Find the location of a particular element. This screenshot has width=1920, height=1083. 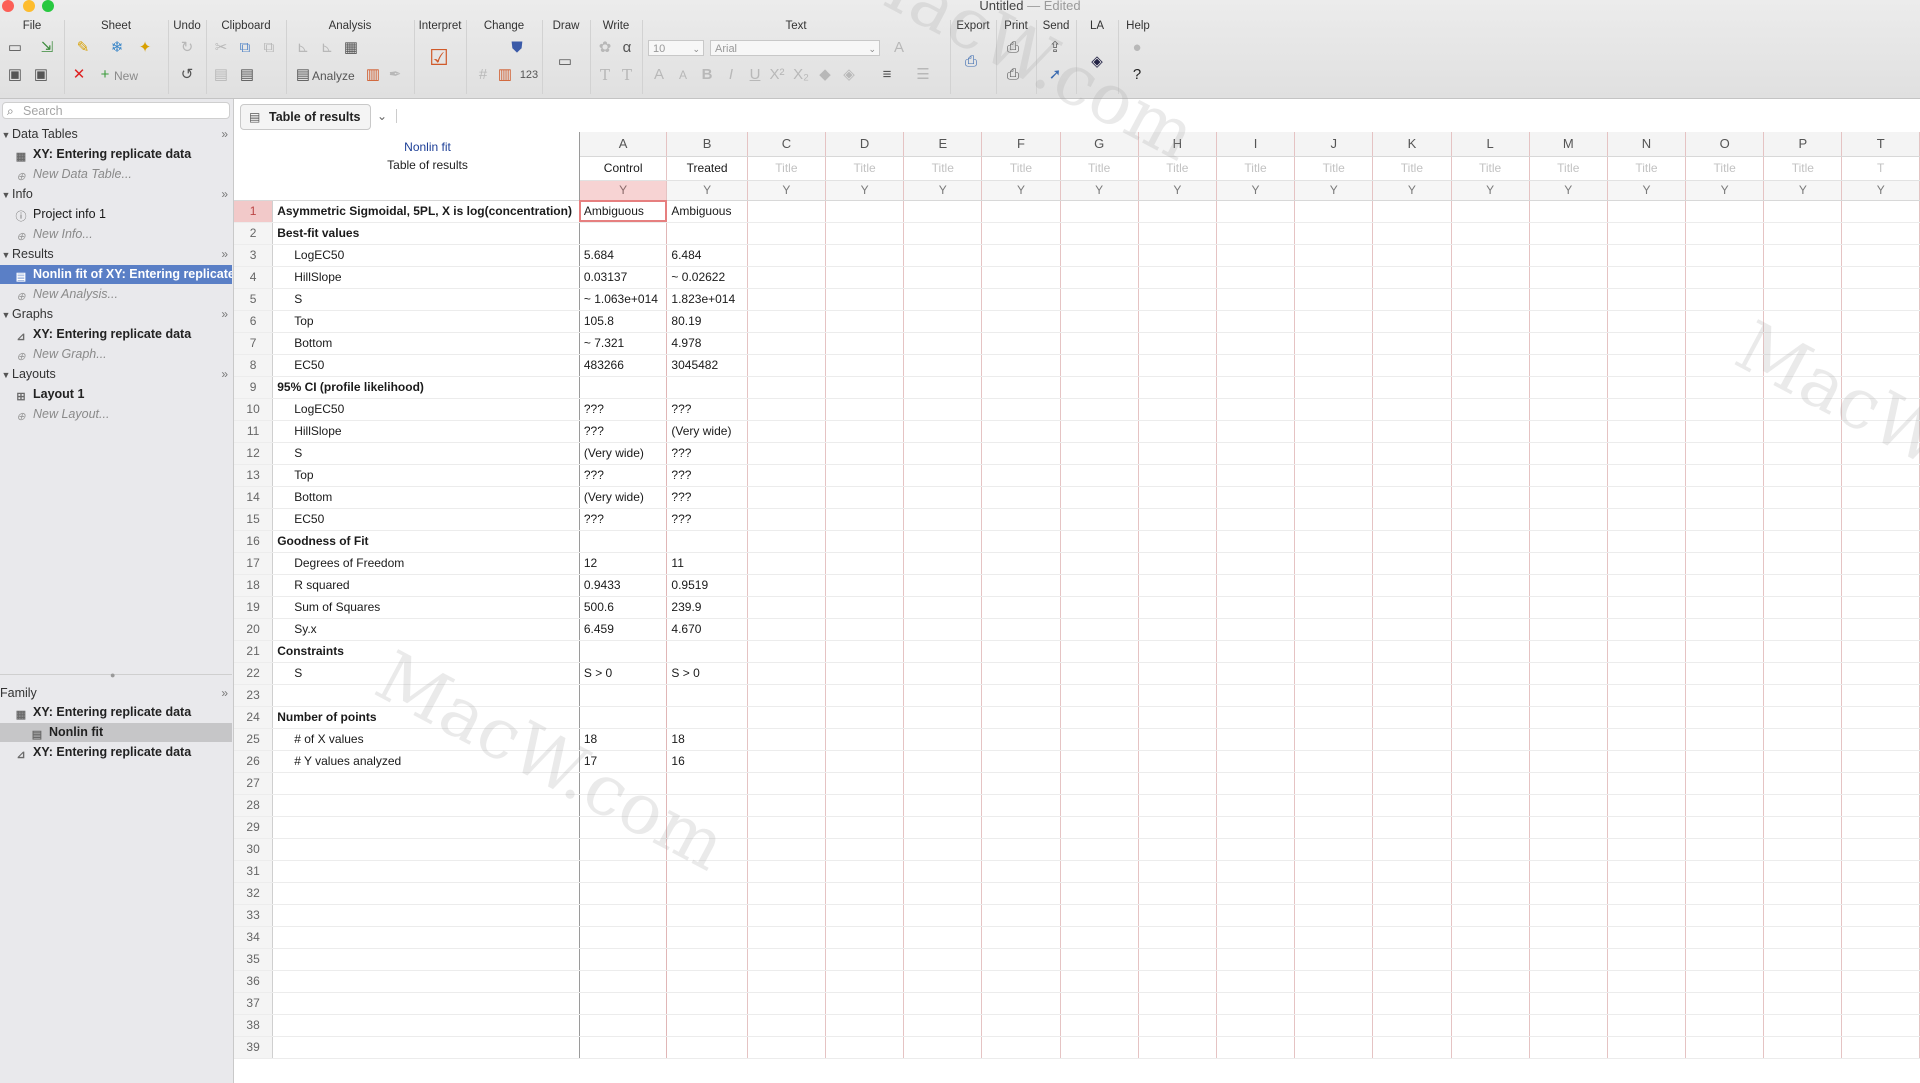

row-number: 5 is located at coordinates (254, 299).